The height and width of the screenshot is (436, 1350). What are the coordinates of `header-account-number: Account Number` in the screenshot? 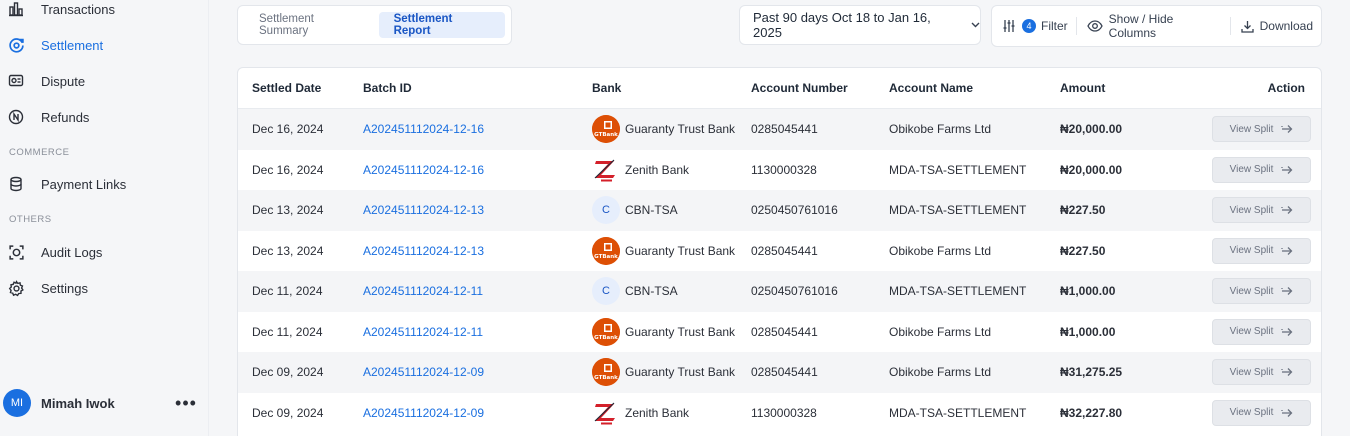 It's located at (799, 88).